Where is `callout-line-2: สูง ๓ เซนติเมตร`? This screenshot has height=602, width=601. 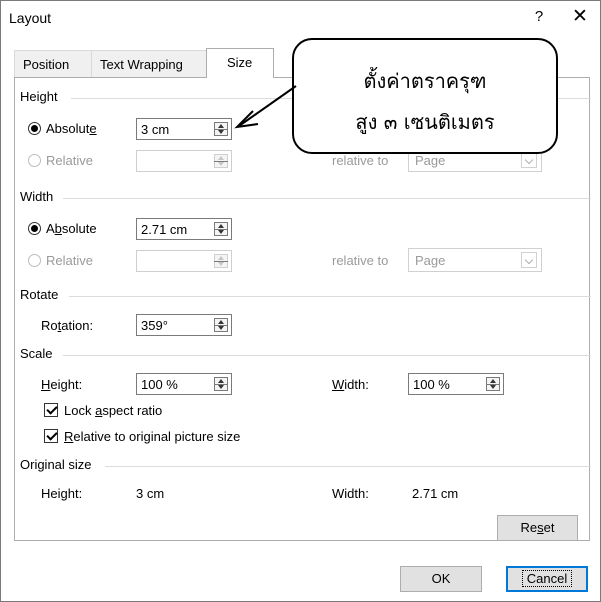 callout-line-2: สูง ๓ เซนติเมตร is located at coordinates (425, 122).